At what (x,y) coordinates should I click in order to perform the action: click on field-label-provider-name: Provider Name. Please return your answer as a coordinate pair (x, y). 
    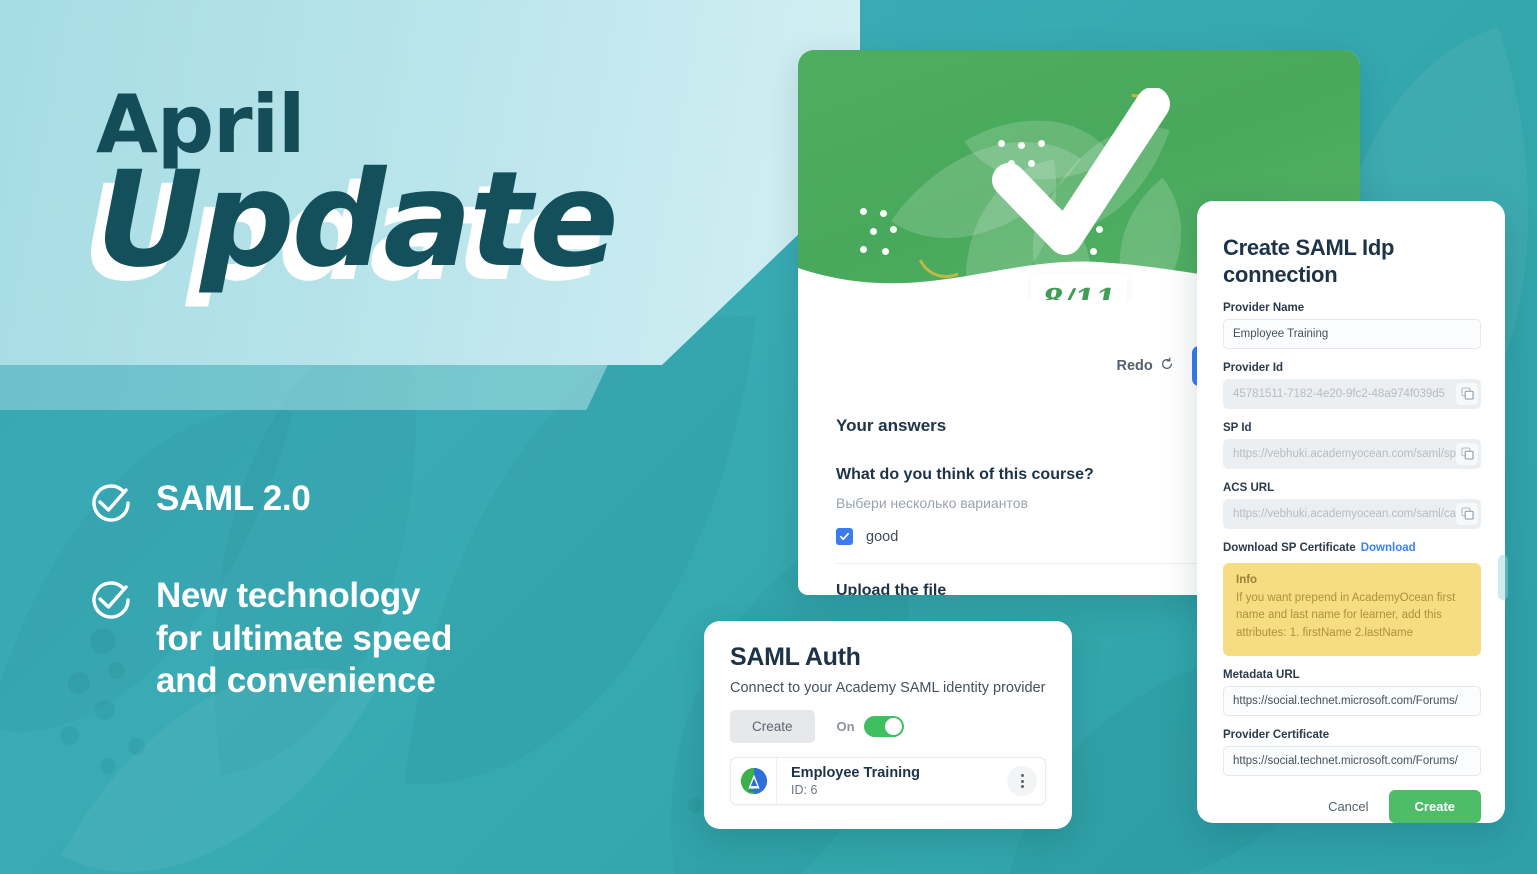
    Looking at the image, I should click on (1264, 307).